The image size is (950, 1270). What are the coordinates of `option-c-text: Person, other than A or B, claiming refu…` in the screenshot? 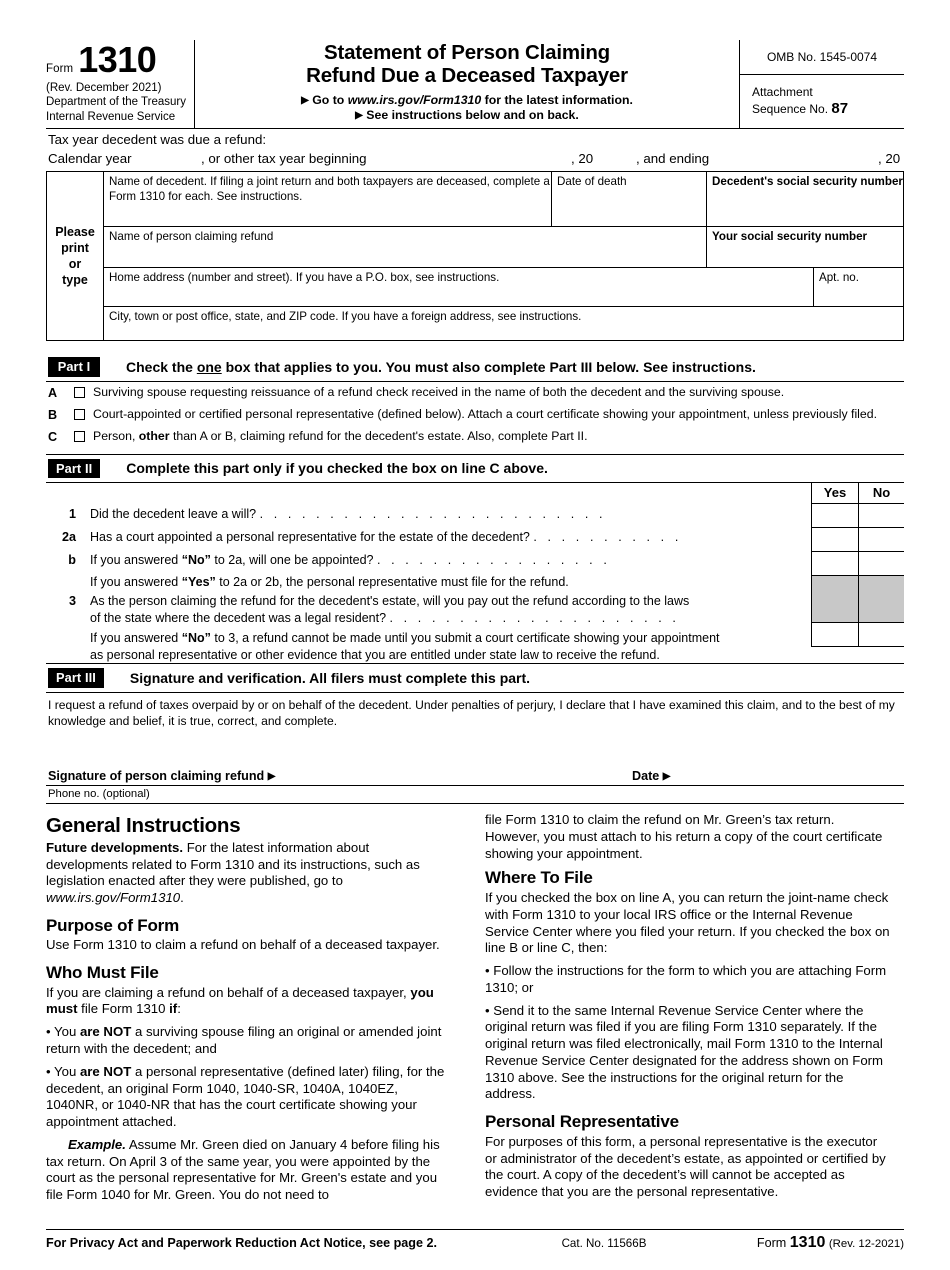 It's located at (498, 437).